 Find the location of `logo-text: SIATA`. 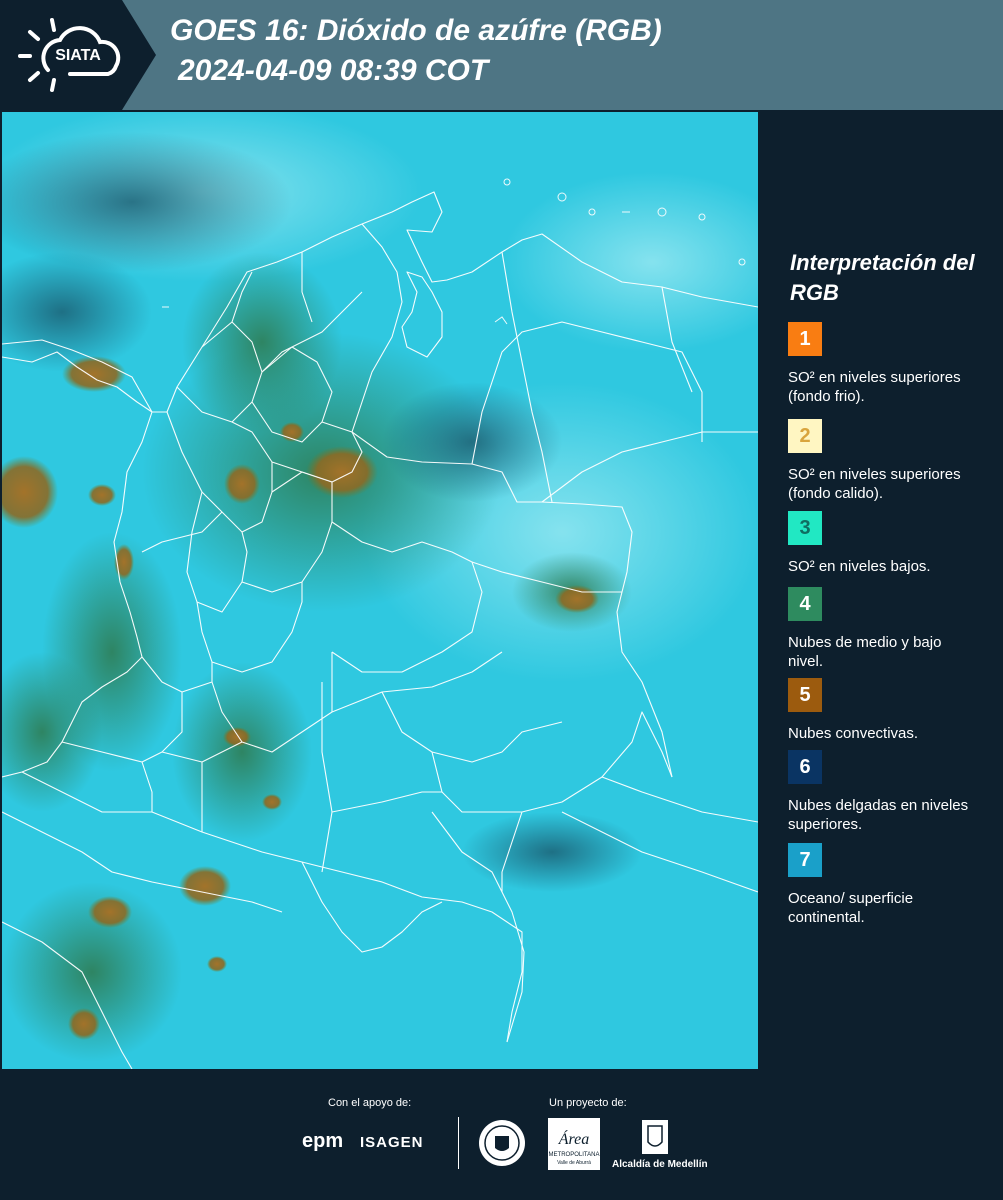

logo-text: SIATA is located at coordinates (78, 55).